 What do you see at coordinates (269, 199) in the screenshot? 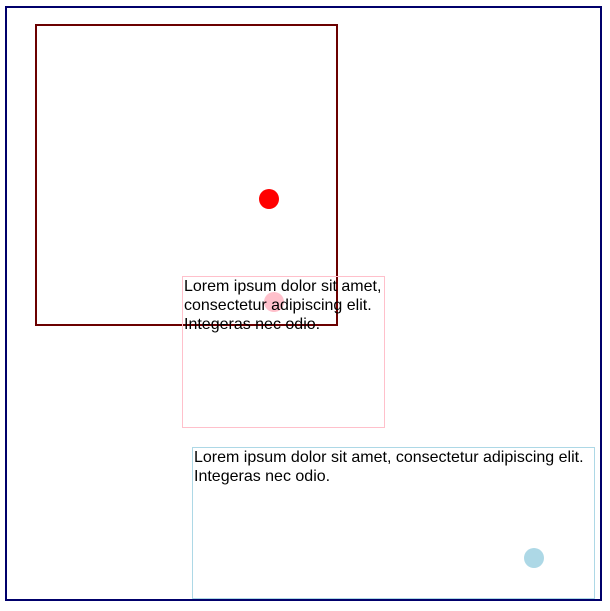
I see `red-dot` at bounding box center [269, 199].